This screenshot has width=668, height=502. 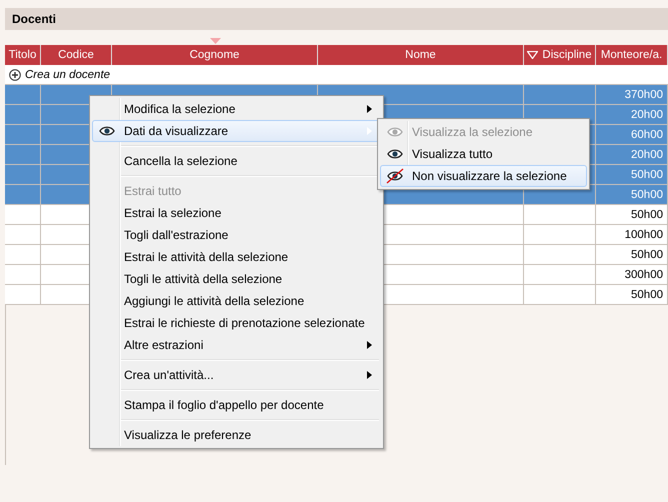 What do you see at coordinates (643, 94) in the screenshot?
I see `table-cell: 370h00` at bounding box center [643, 94].